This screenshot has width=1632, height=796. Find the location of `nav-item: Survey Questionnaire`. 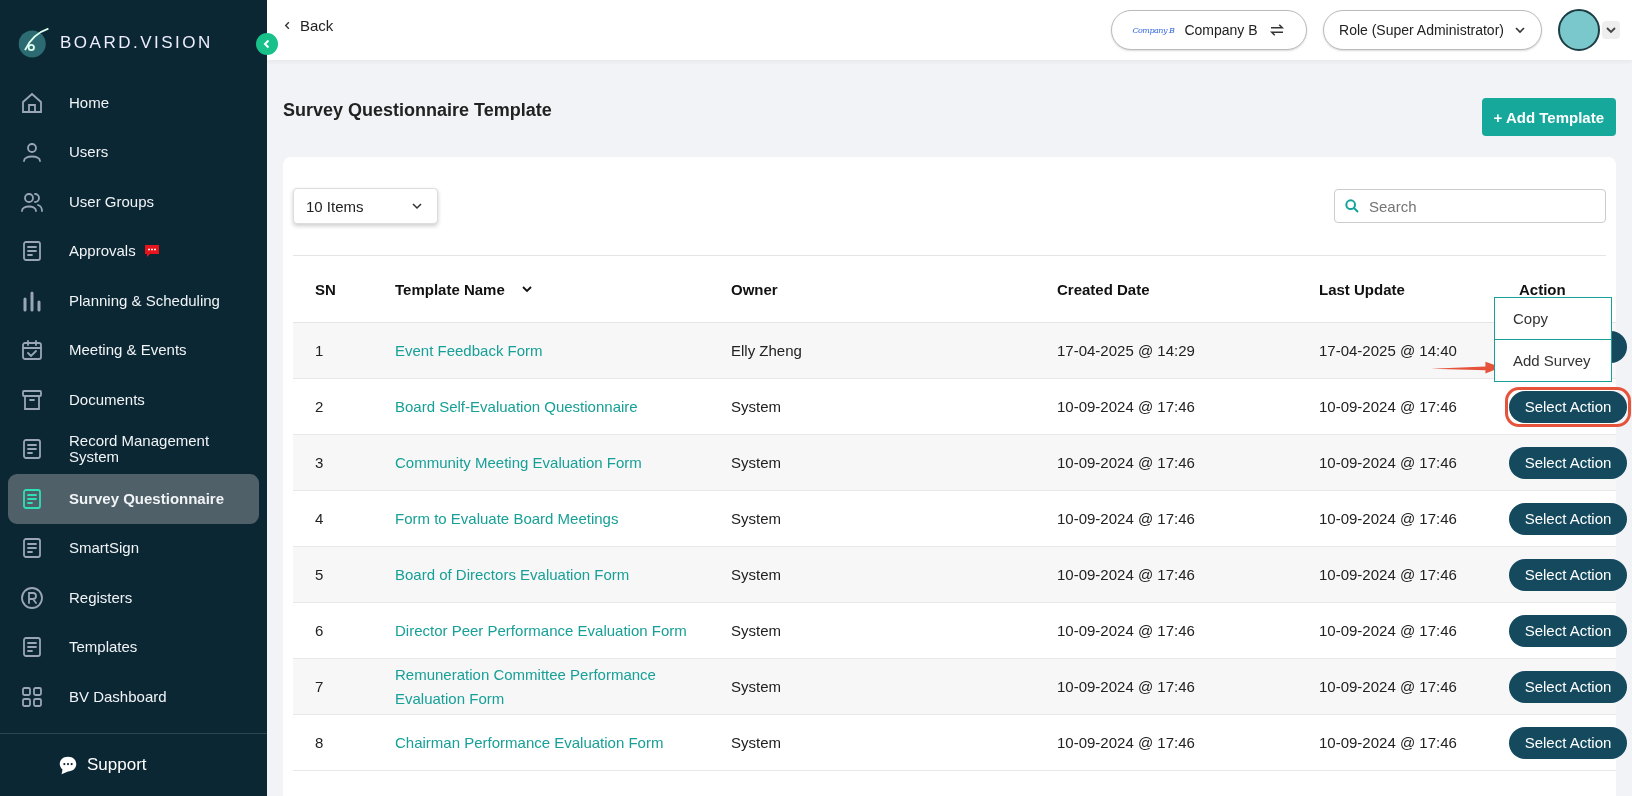

nav-item: Survey Questionnaire is located at coordinates (133, 499).